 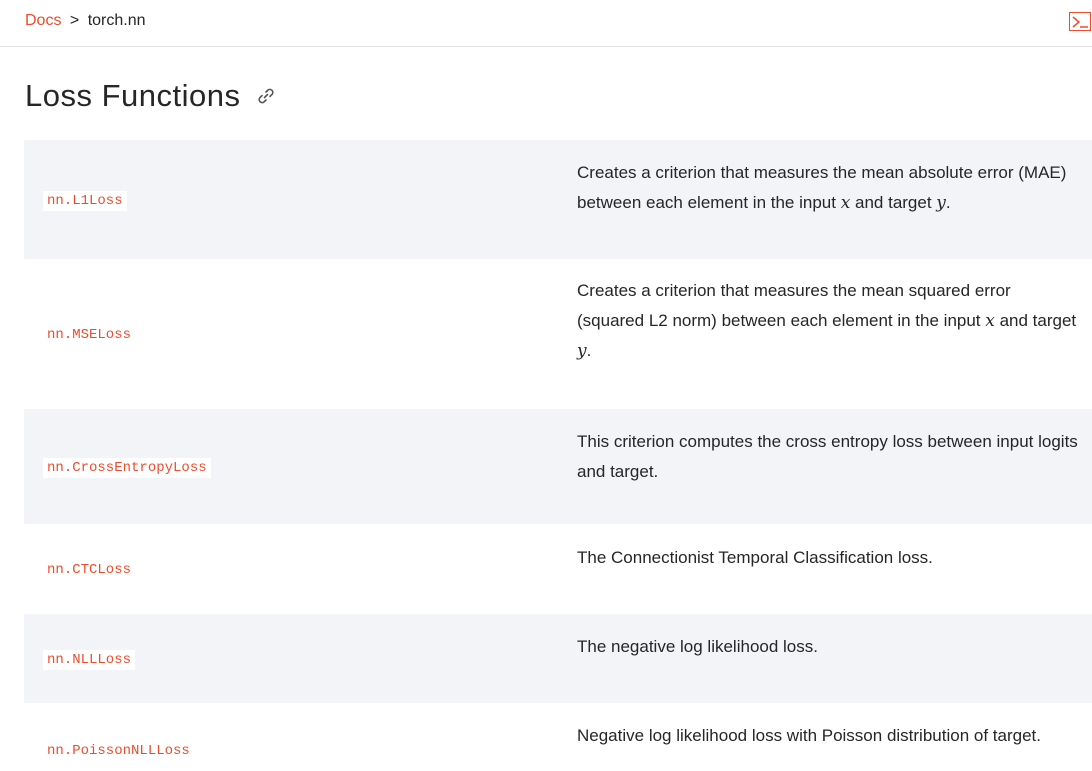 I want to click on function-link: nn.CTCLoss, so click(x=89, y=570).